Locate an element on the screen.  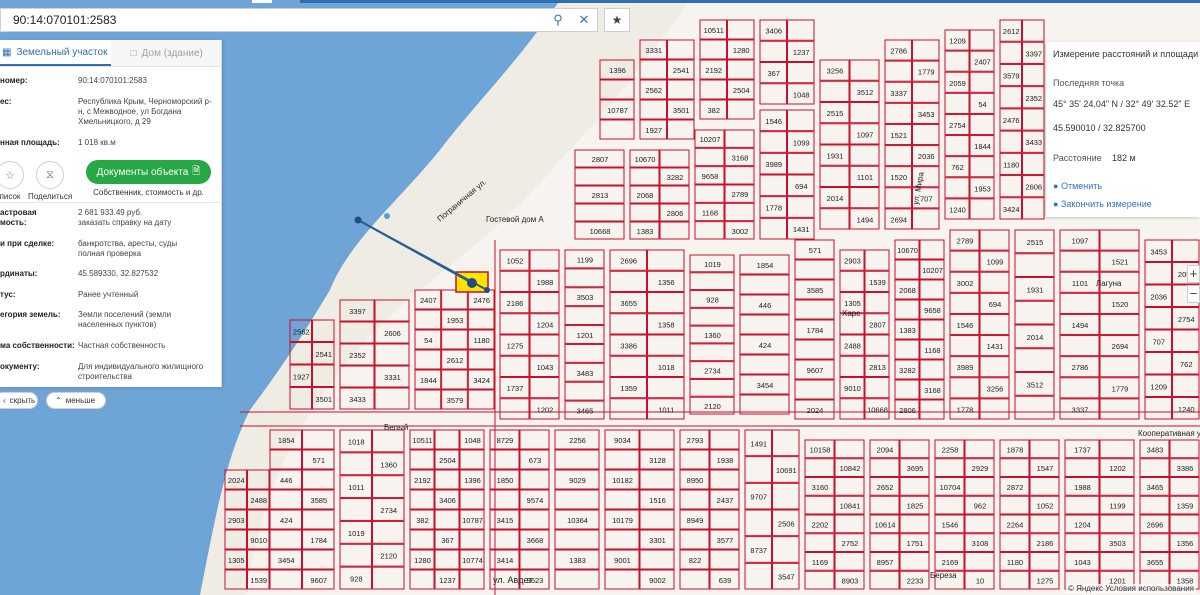
parcel-number: 1359 is located at coordinates (628, 388).